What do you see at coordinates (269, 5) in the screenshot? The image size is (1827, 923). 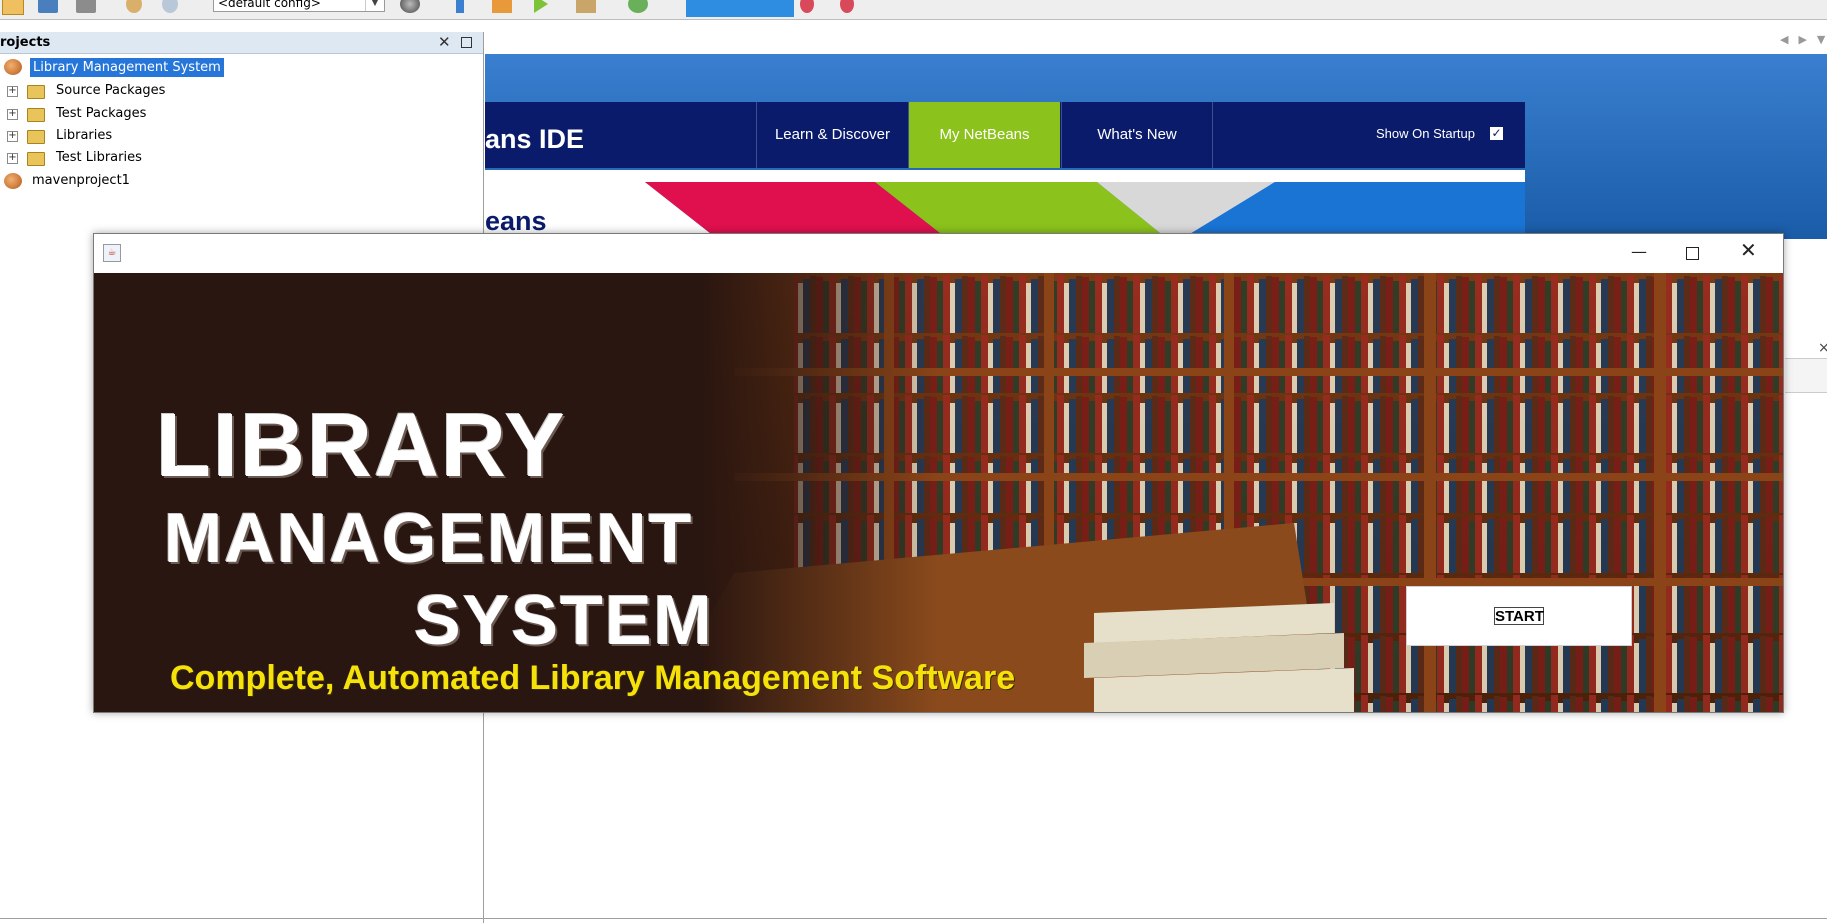 I see `config-select-value: <default config>` at bounding box center [269, 5].